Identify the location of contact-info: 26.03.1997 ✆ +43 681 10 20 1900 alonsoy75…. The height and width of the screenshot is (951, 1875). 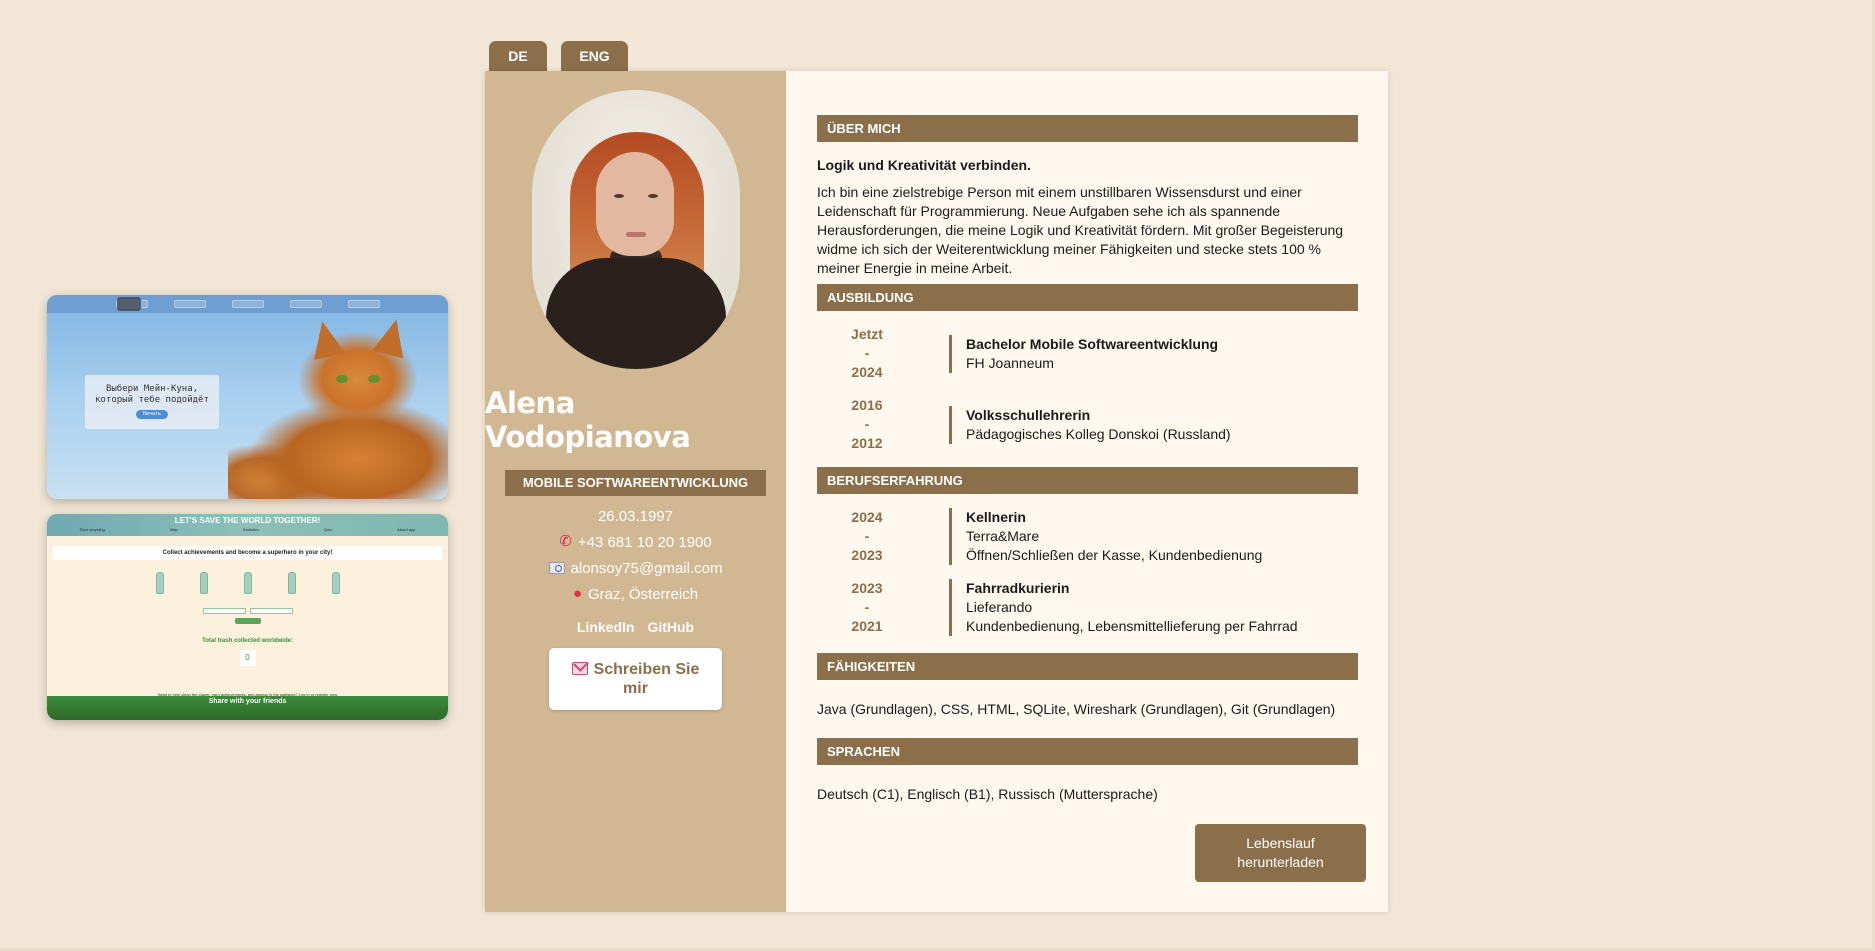
(635, 555).